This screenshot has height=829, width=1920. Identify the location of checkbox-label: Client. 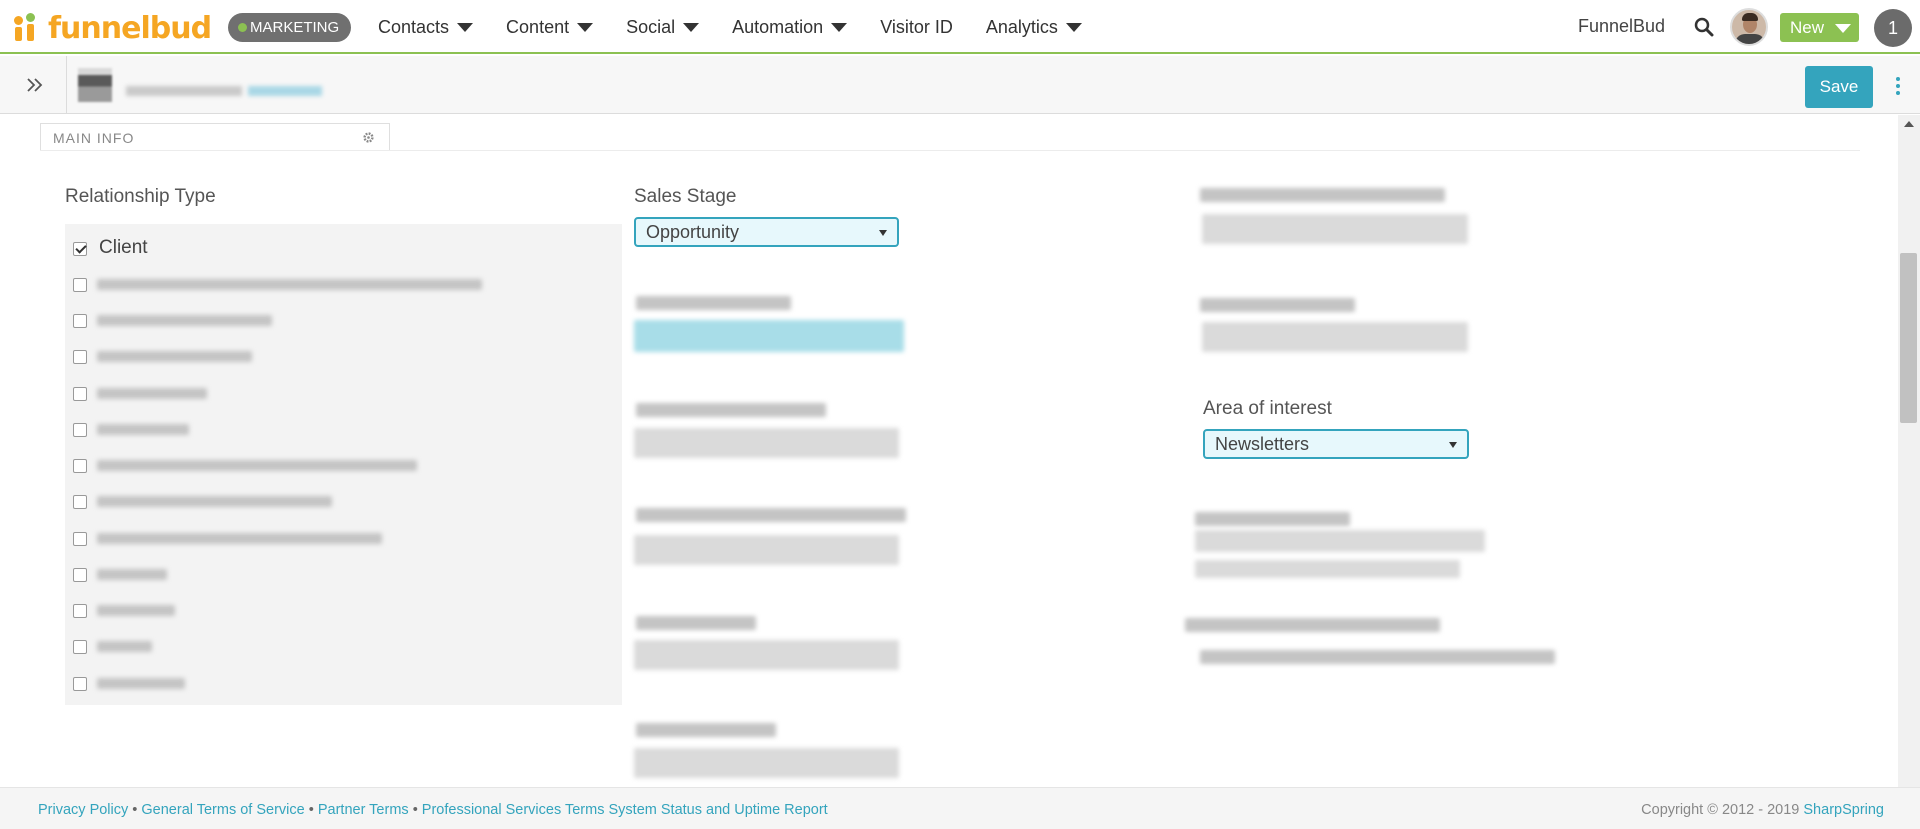
(123, 247).